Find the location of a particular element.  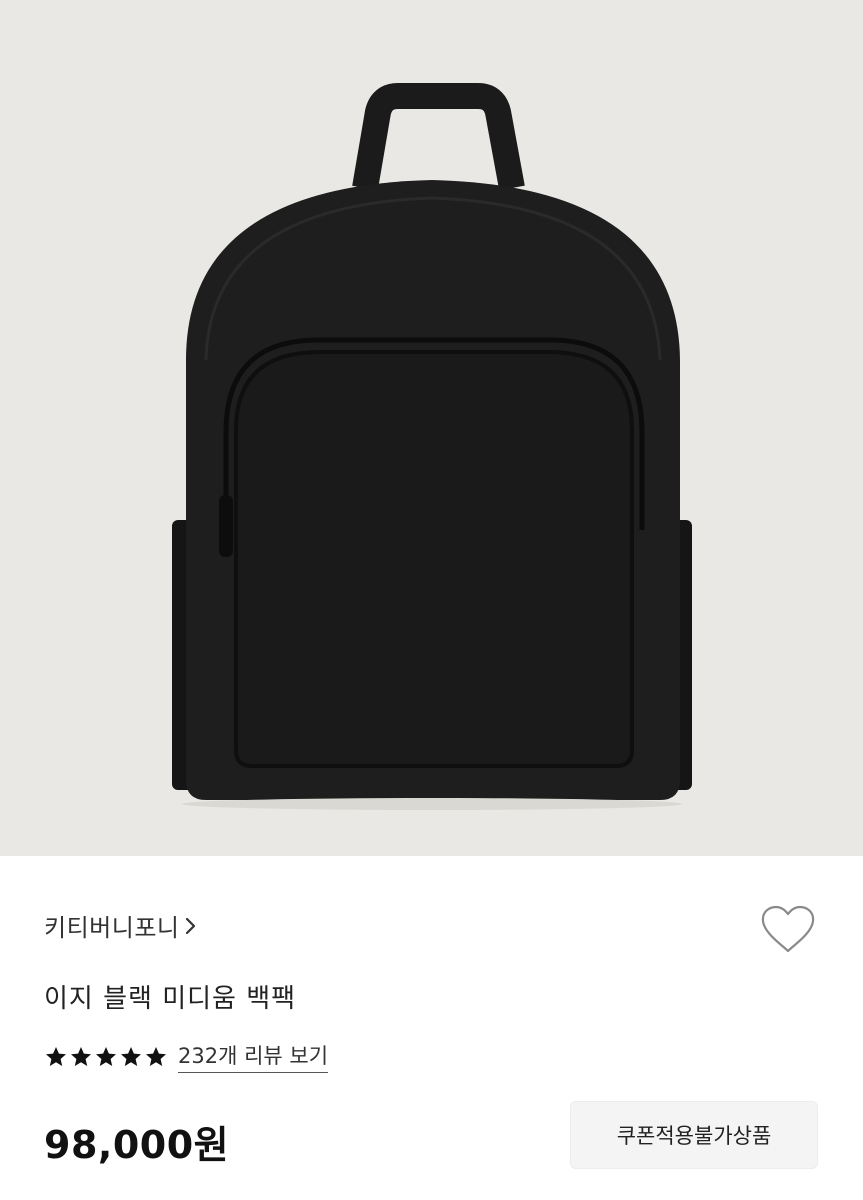

review-link: 232개 리뷰 보기 is located at coordinates (253, 1056).